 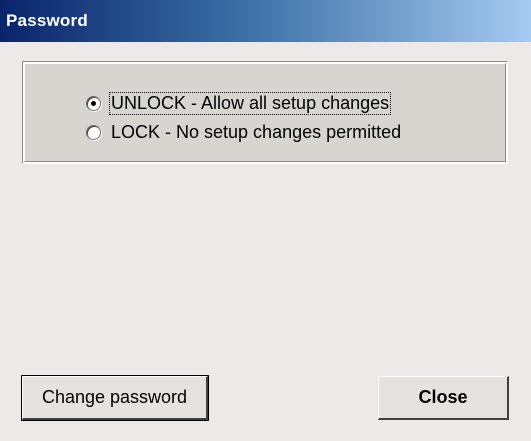 I want to click on window-title: Password, so click(x=47, y=20).